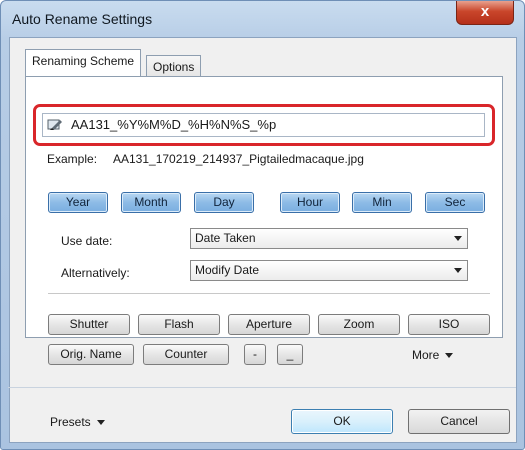 The image size is (525, 450). I want to click on example-label: Example:, so click(72, 159).